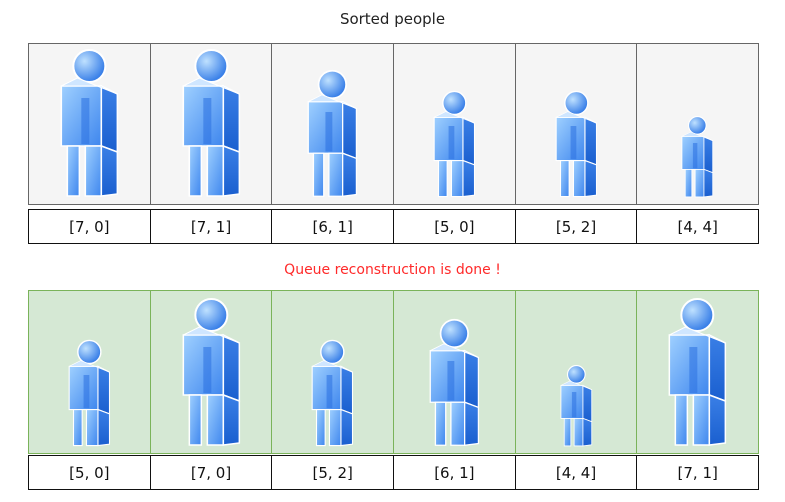  What do you see at coordinates (697, 472) in the screenshot?
I see `queue-person-label: [7, 1]` at bounding box center [697, 472].